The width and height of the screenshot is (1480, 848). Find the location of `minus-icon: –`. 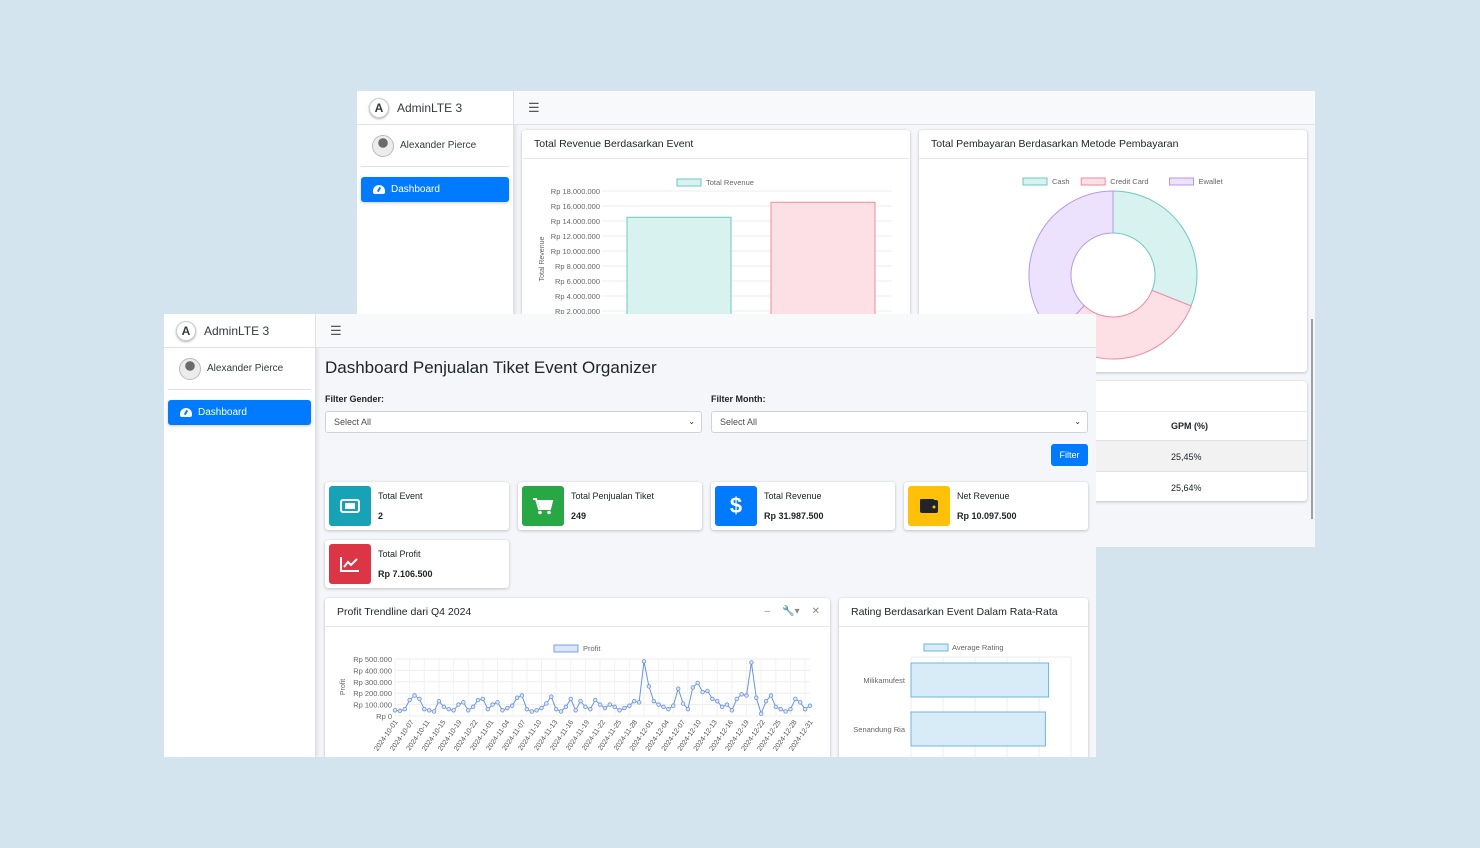

minus-icon: – is located at coordinates (768, 611).